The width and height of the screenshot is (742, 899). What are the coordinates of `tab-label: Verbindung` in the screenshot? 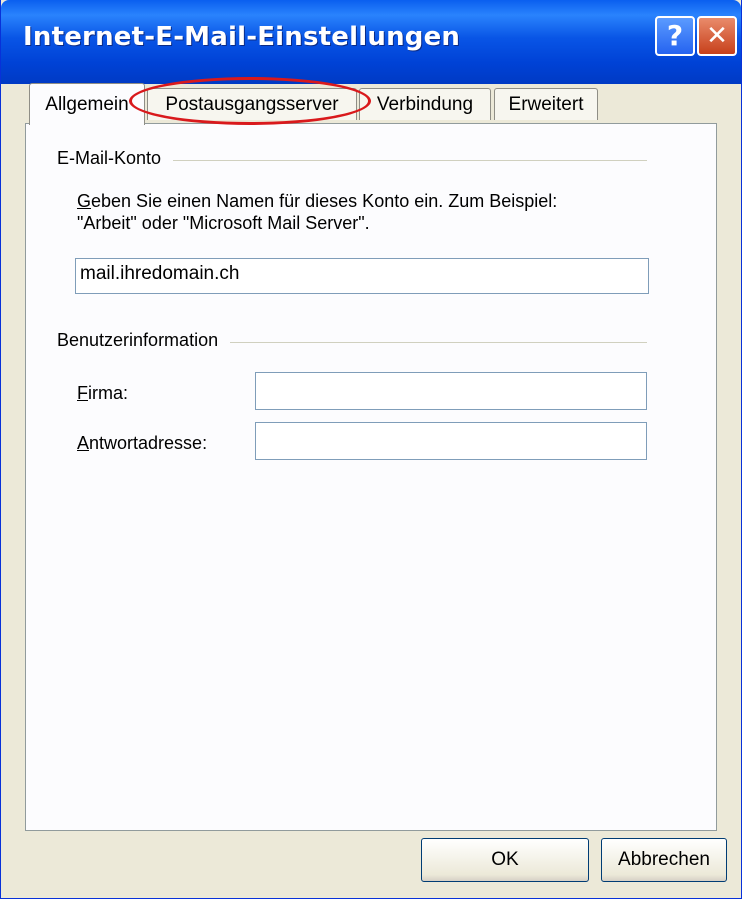 It's located at (425, 104).